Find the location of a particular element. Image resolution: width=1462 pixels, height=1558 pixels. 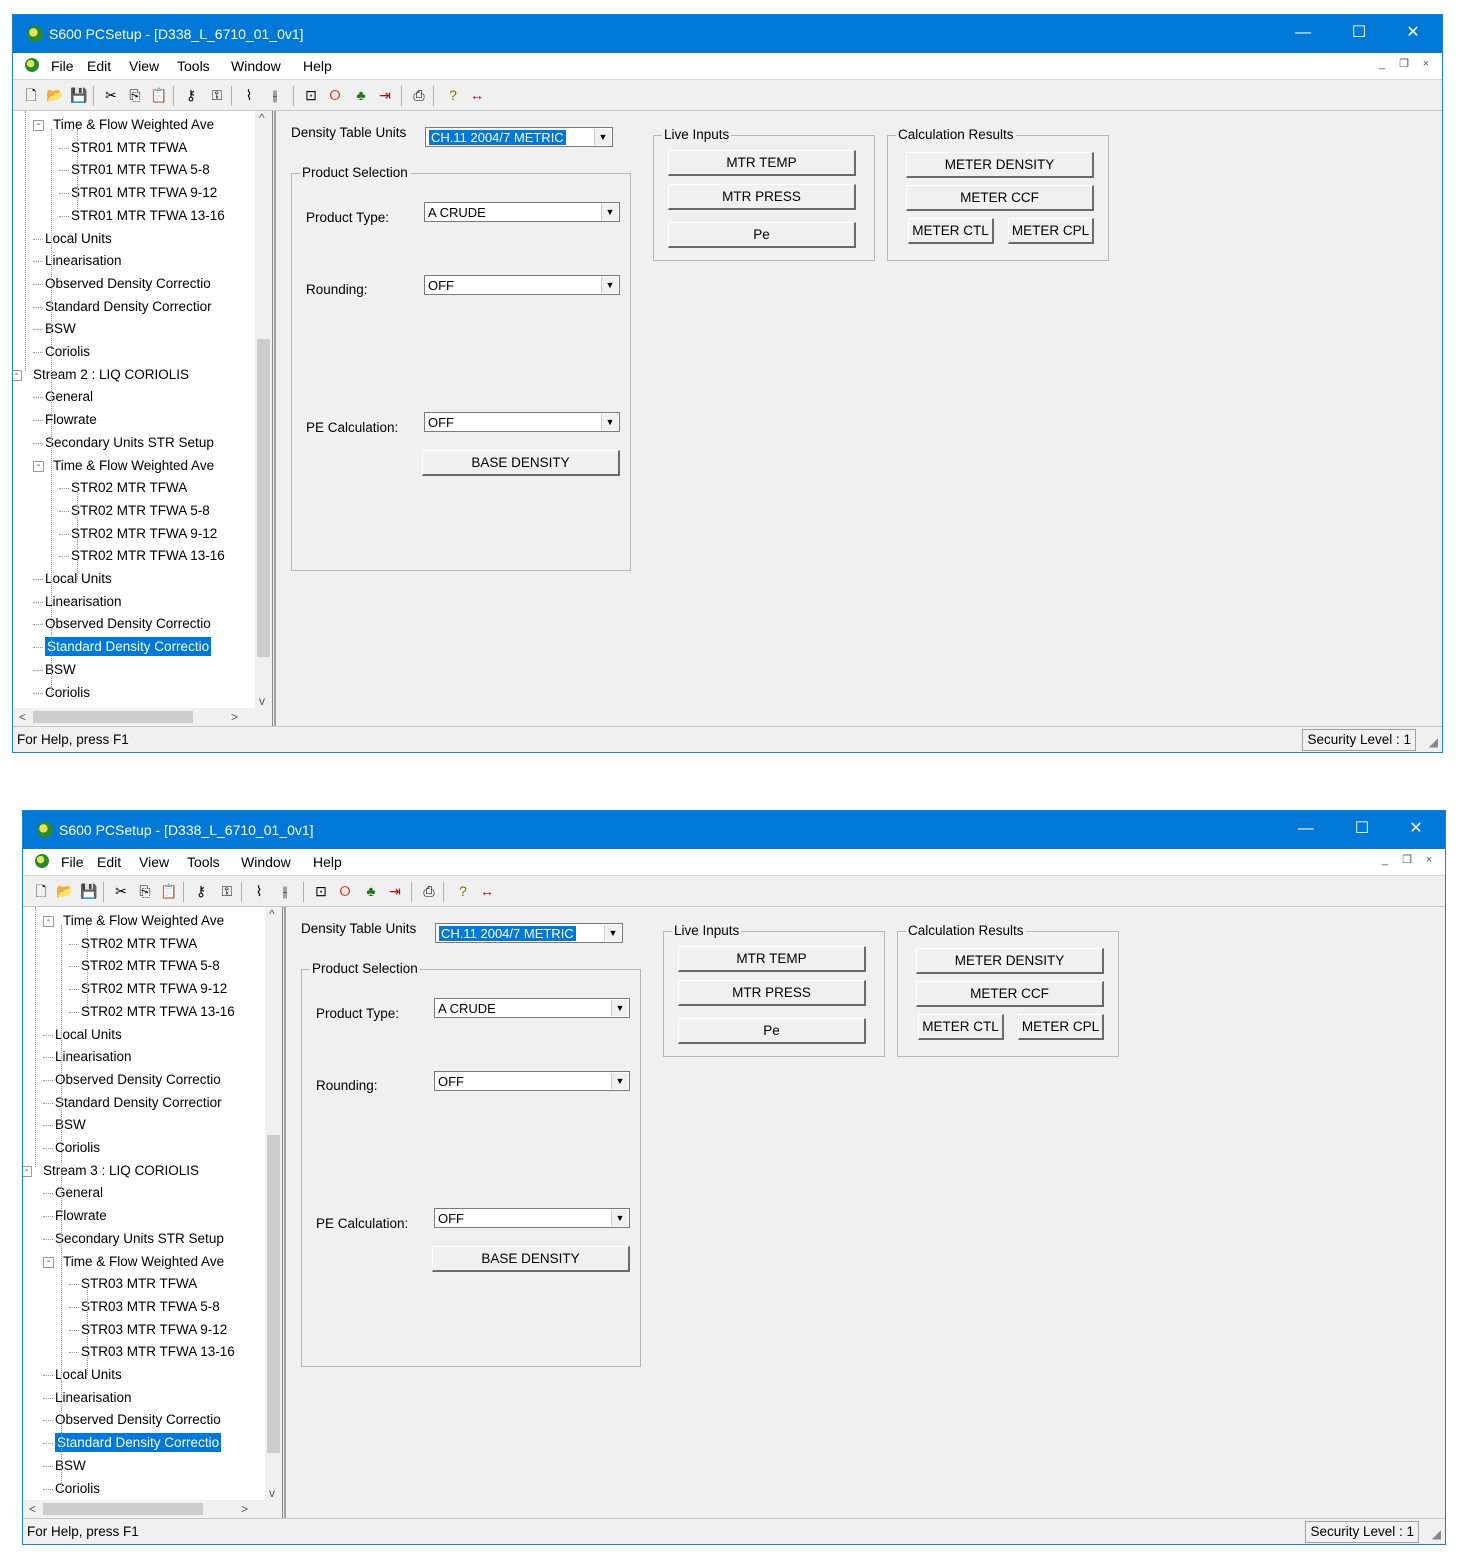

density-table-units-select: CH.11 2004/7 METRIC ▼ is located at coordinates (519, 137).